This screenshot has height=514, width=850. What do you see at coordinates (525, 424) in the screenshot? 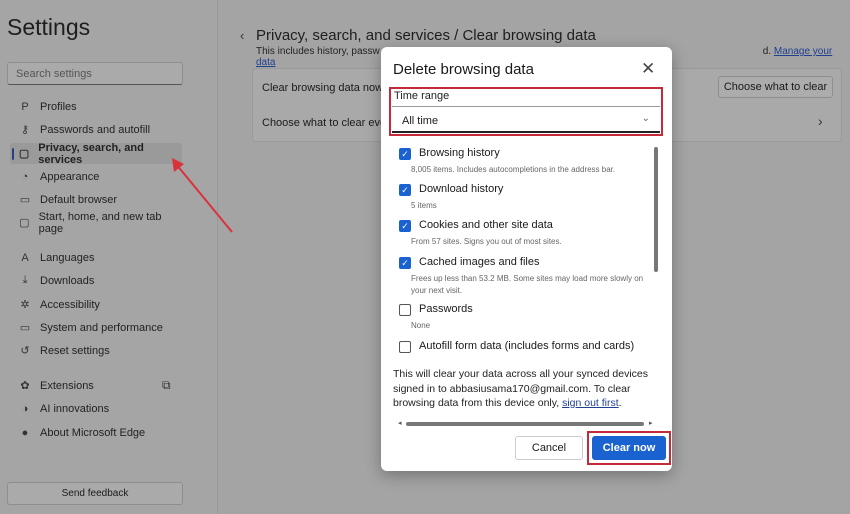
I see `horizontal-scrollbar` at bounding box center [525, 424].